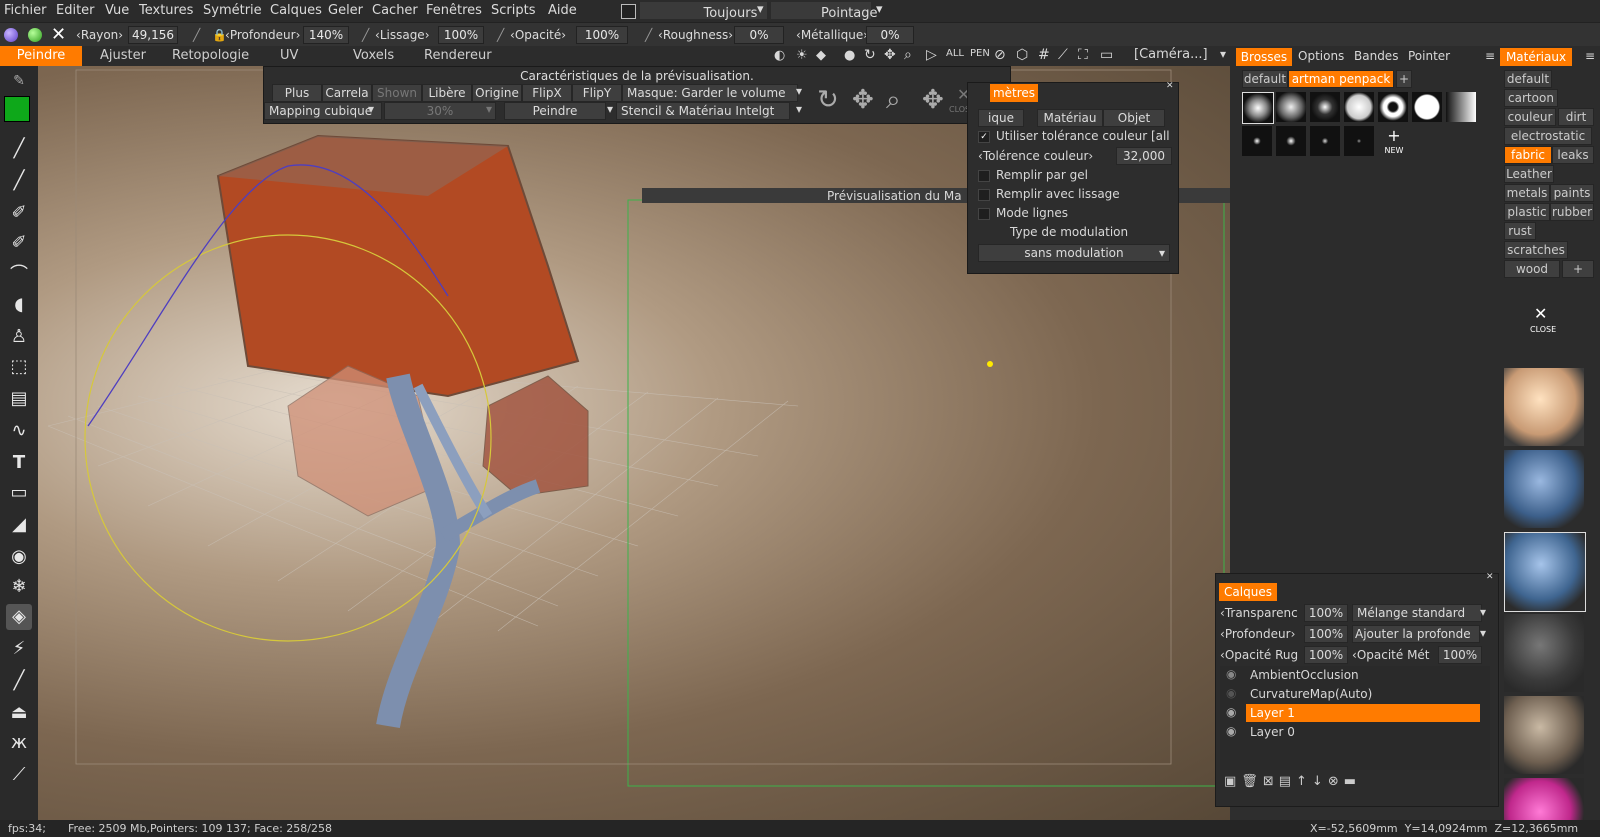 Image resolution: width=1600 pixels, height=837 pixels. I want to click on flipy-button: FlipY, so click(597, 93).